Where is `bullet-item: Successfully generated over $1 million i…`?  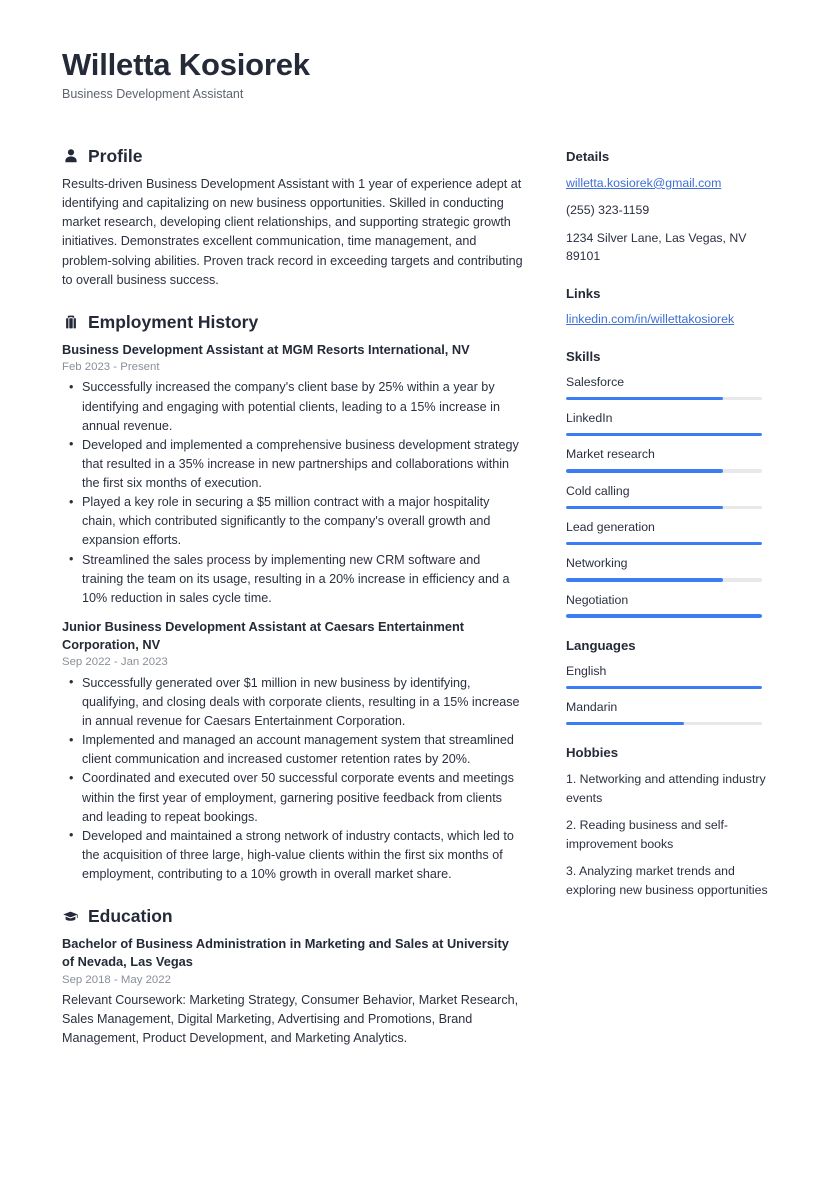 bullet-item: Successfully generated over $1 million i… is located at coordinates (296, 702).